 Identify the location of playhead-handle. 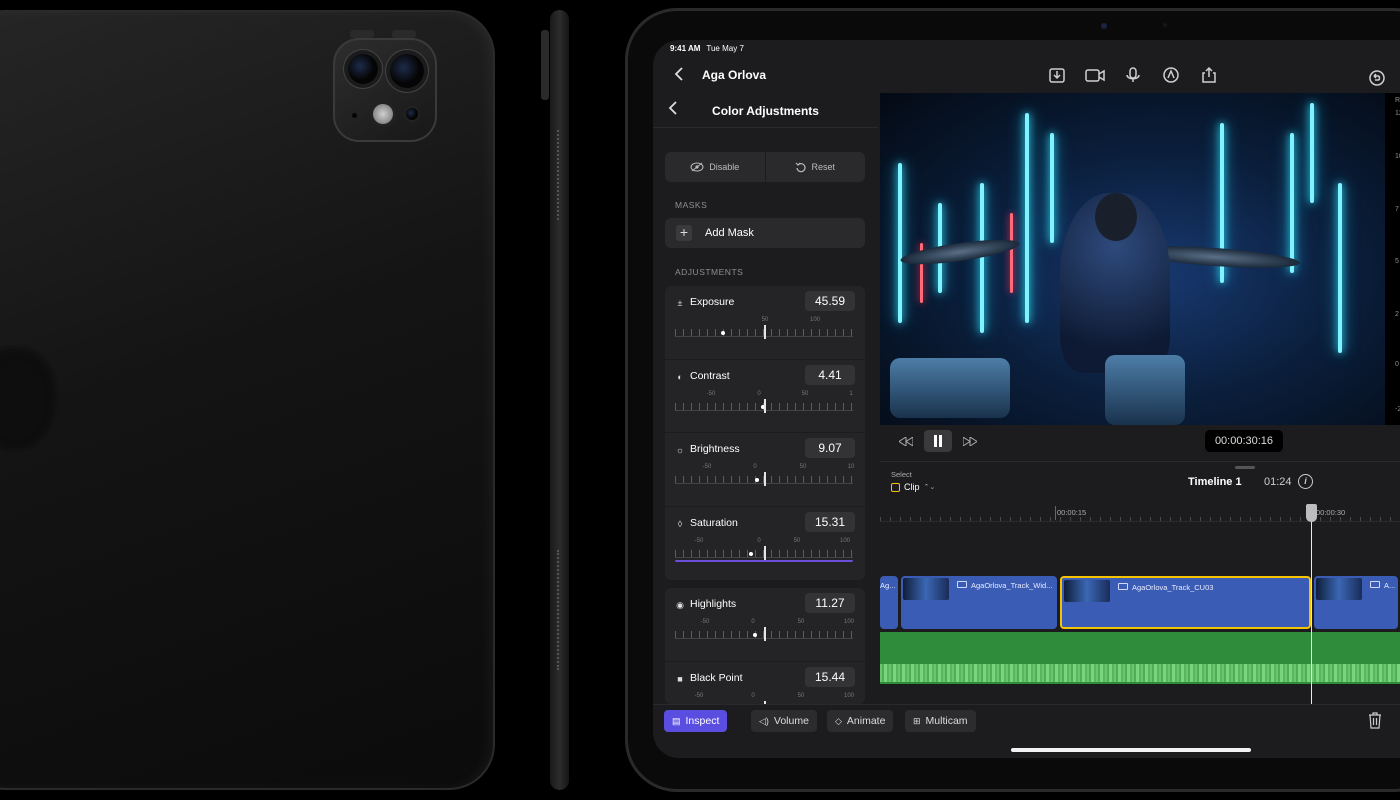
(1311, 513).